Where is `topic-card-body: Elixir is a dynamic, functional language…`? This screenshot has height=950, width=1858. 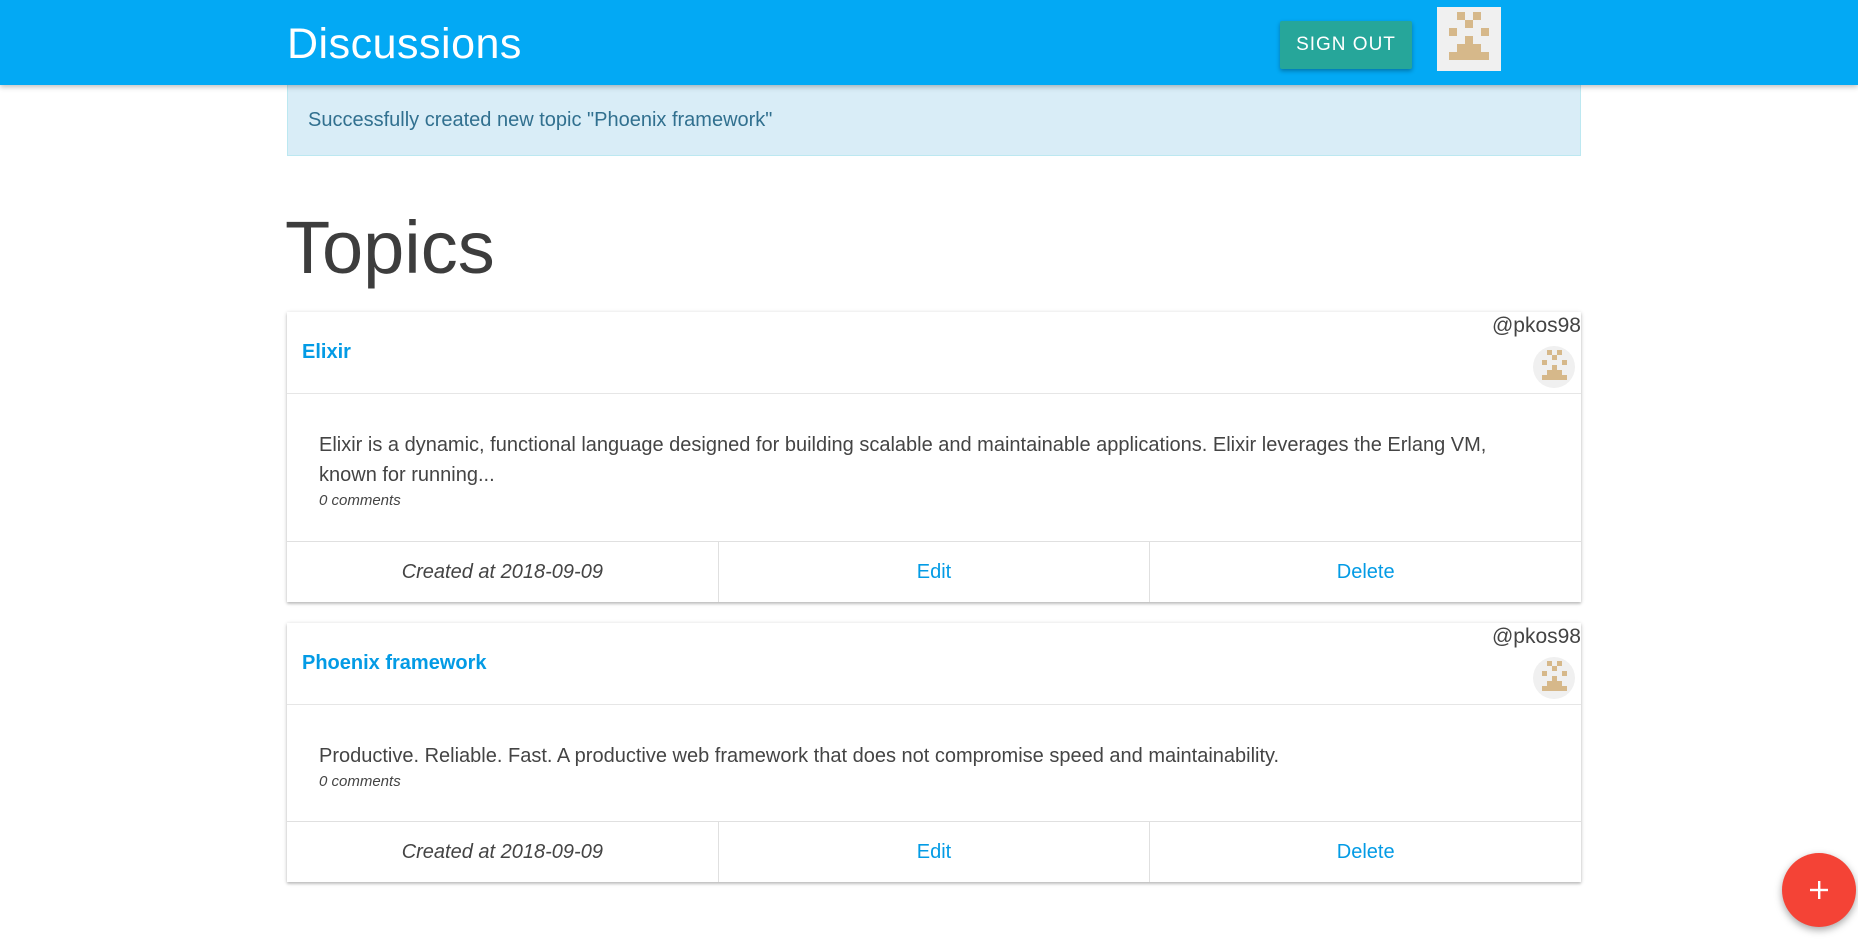
topic-card-body: Elixir is a dynamic, functional language… is located at coordinates (934, 451).